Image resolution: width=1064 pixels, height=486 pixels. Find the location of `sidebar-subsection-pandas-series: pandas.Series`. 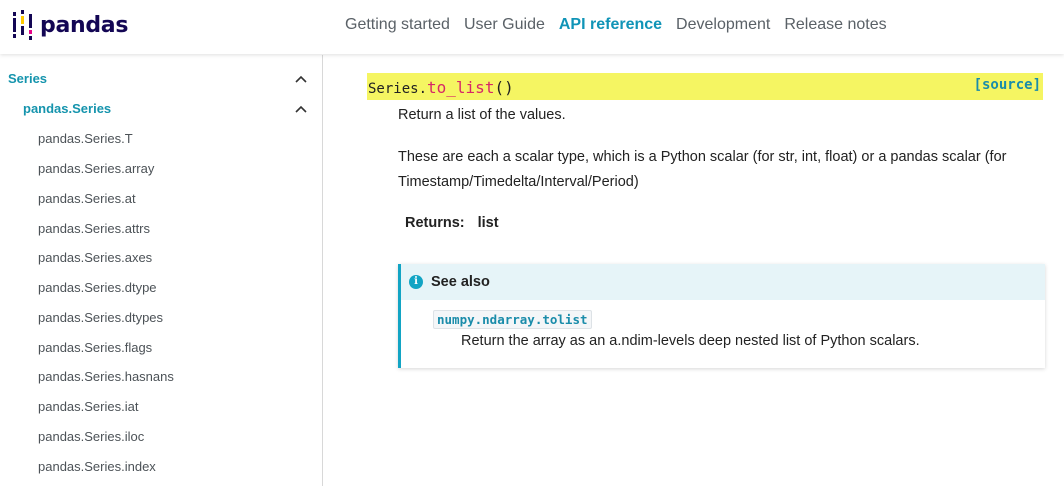

sidebar-subsection-pandas-series: pandas.Series is located at coordinates (161, 110).